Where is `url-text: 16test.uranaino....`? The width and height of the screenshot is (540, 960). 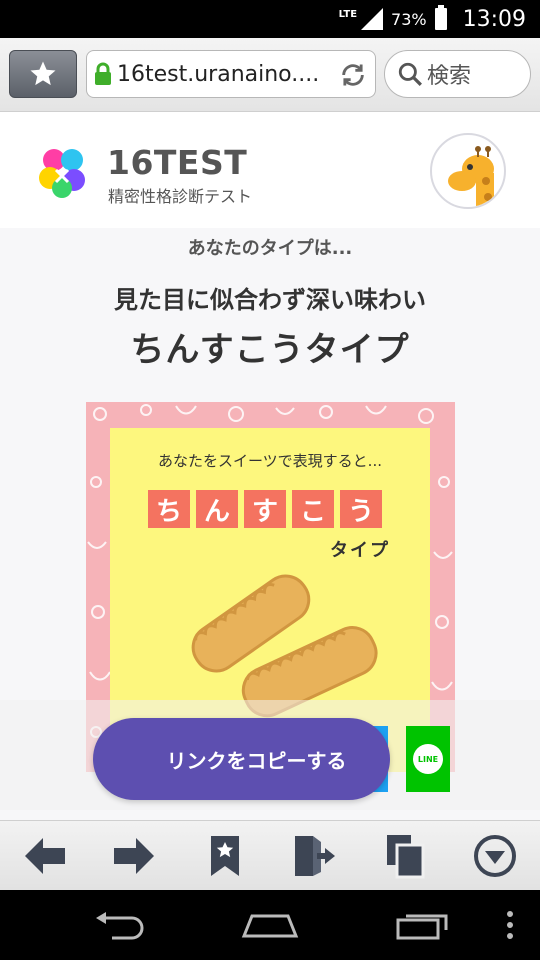 url-text: 16test.uranaino.... is located at coordinates (218, 74).